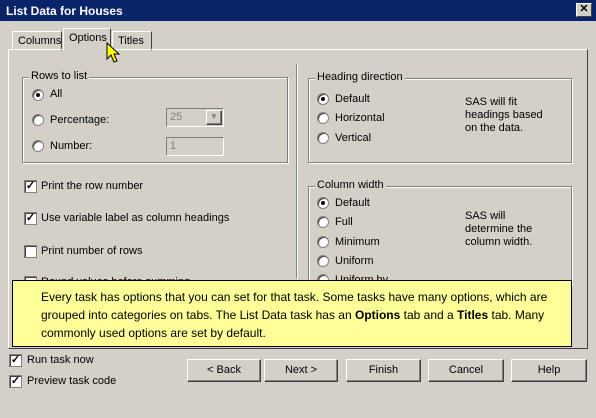 Image resolution: width=596 pixels, height=418 pixels. I want to click on checkbox-print-row-number: ✓, so click(30, 186).